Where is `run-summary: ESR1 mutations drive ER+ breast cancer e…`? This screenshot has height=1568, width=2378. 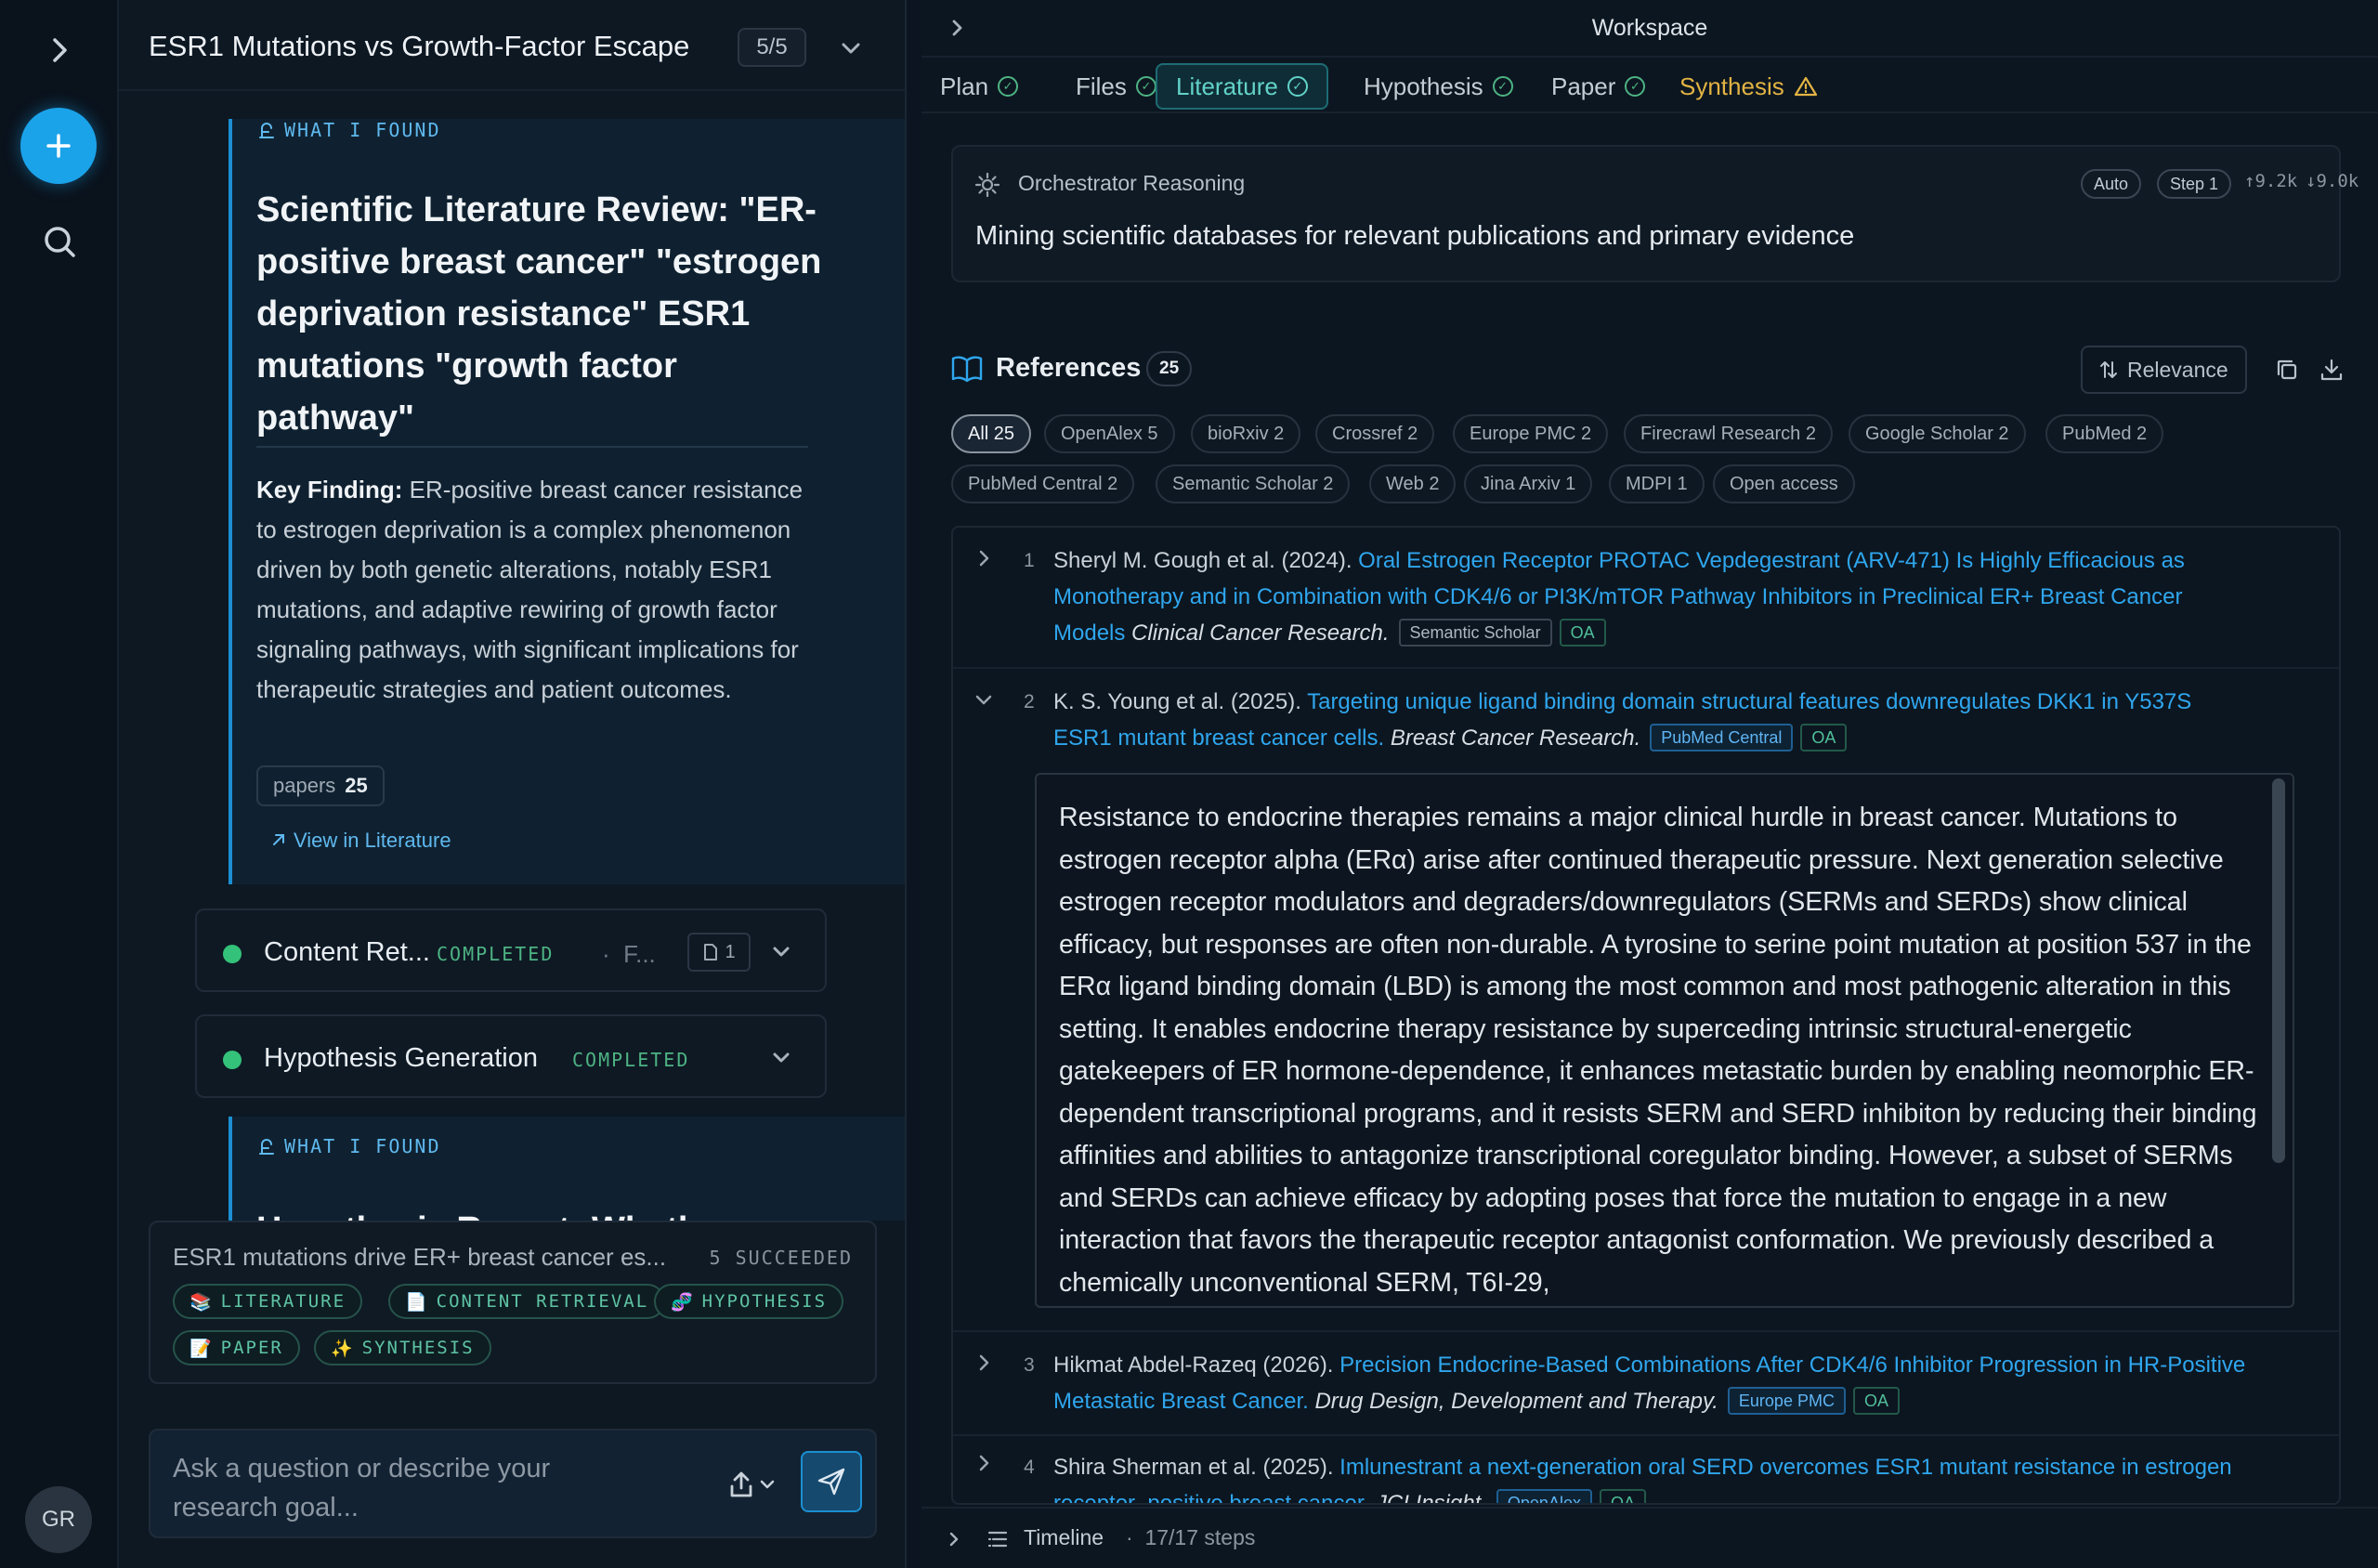
run-summary: ESR1 mutations drive ER+ breast cancer e… is located at coordinates (513, 1302).